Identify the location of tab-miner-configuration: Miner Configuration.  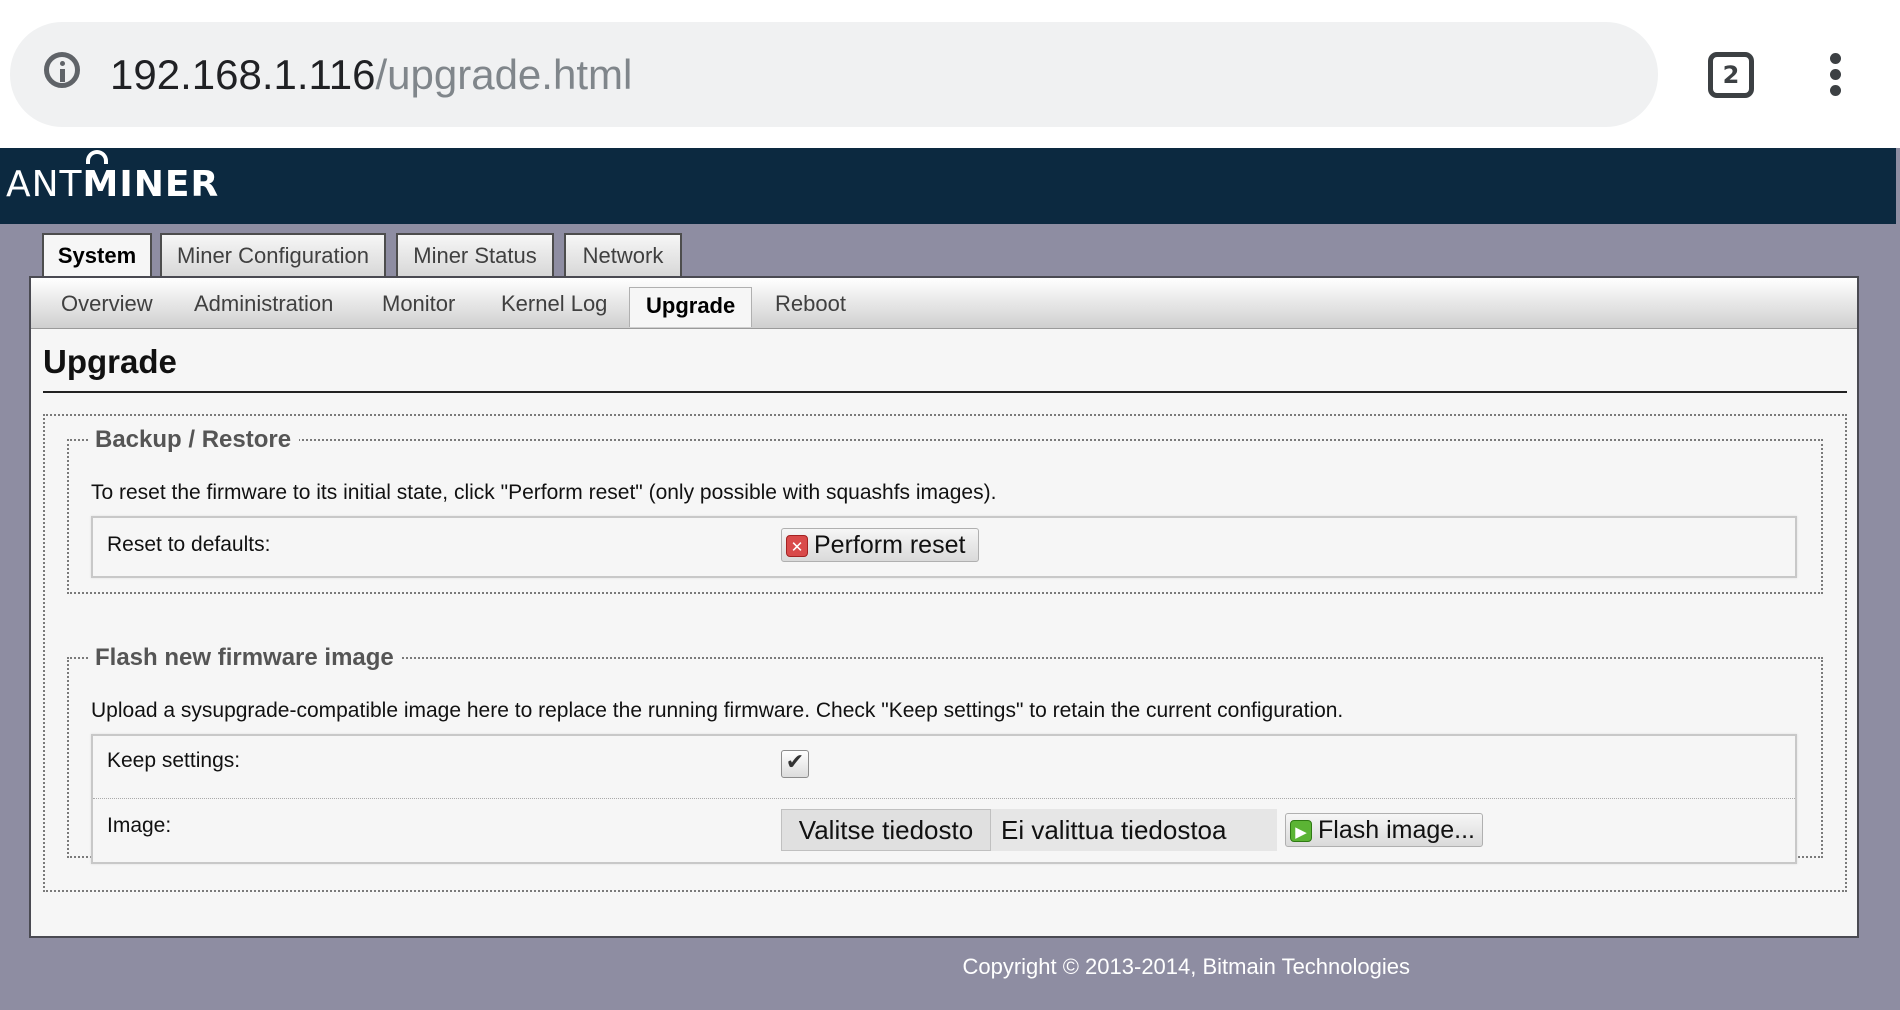
(273, 255).